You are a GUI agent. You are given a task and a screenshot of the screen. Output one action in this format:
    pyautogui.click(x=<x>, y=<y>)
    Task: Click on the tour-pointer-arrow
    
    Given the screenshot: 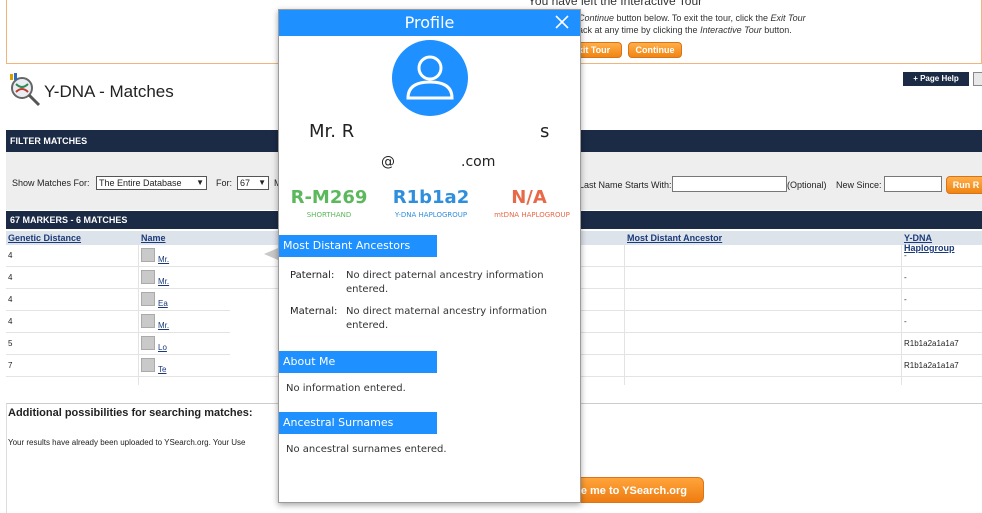 What is the action you would take?
    pyautogui.click(x=271, y=254)
    